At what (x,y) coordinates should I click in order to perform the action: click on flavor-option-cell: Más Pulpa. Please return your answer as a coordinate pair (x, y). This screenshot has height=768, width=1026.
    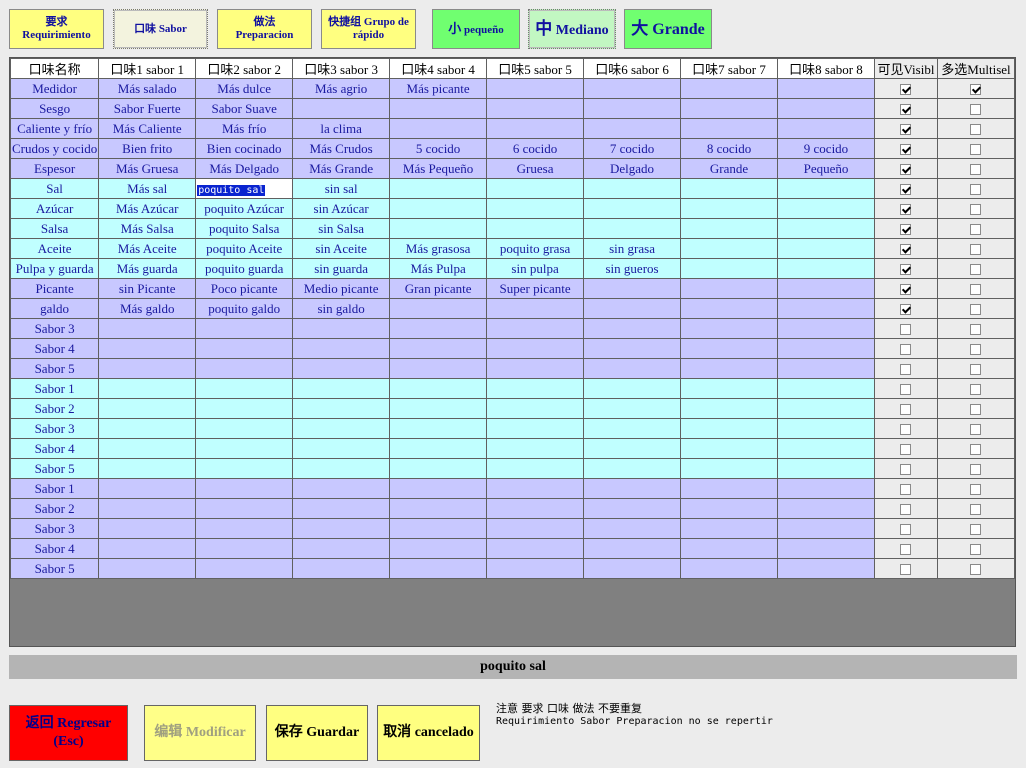
    Looking at the image, I should click on (438, 268).